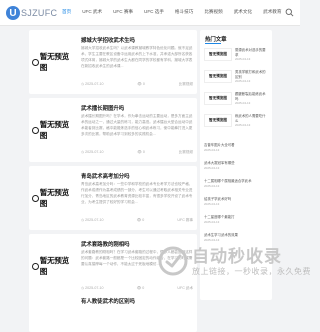  Describe the element at coordinates (251, 52) in the screenshot. I see `sidebar-item-title: 婺源武术对选手的要求` at that location.